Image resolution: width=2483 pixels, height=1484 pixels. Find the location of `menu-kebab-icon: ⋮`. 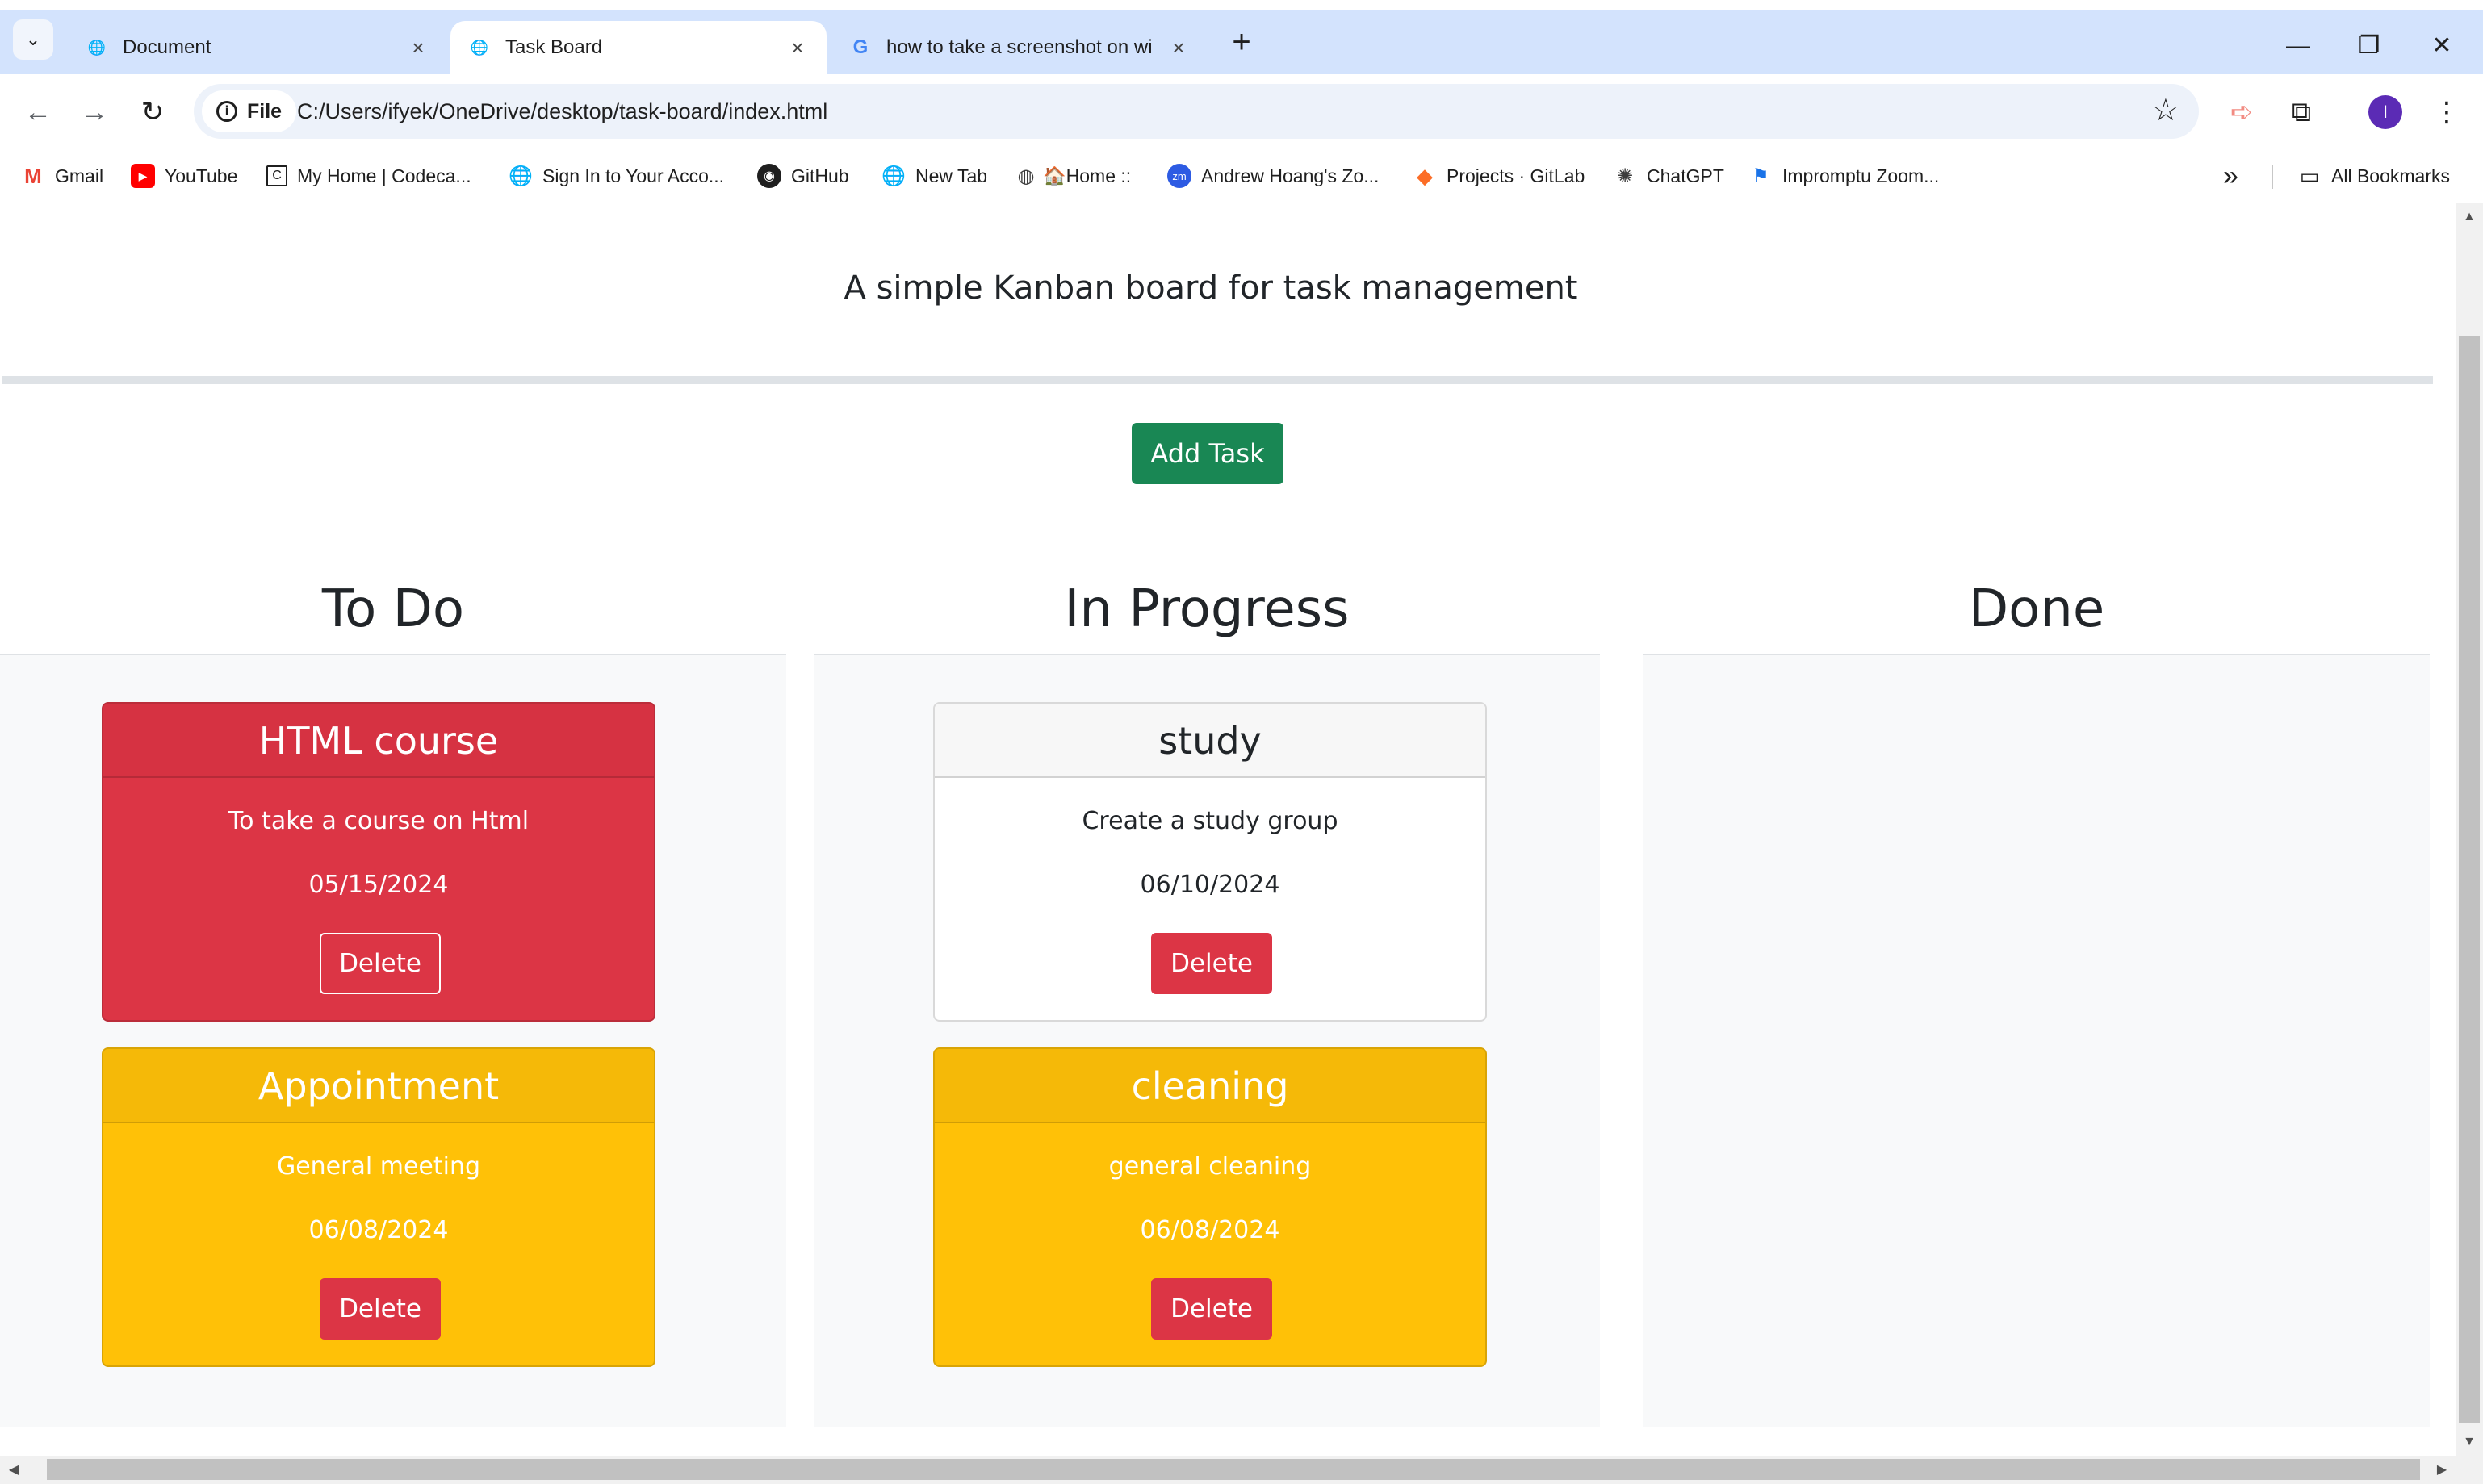

menu-kebab-icon: ⋮ is located at coordinates (2446, 112).